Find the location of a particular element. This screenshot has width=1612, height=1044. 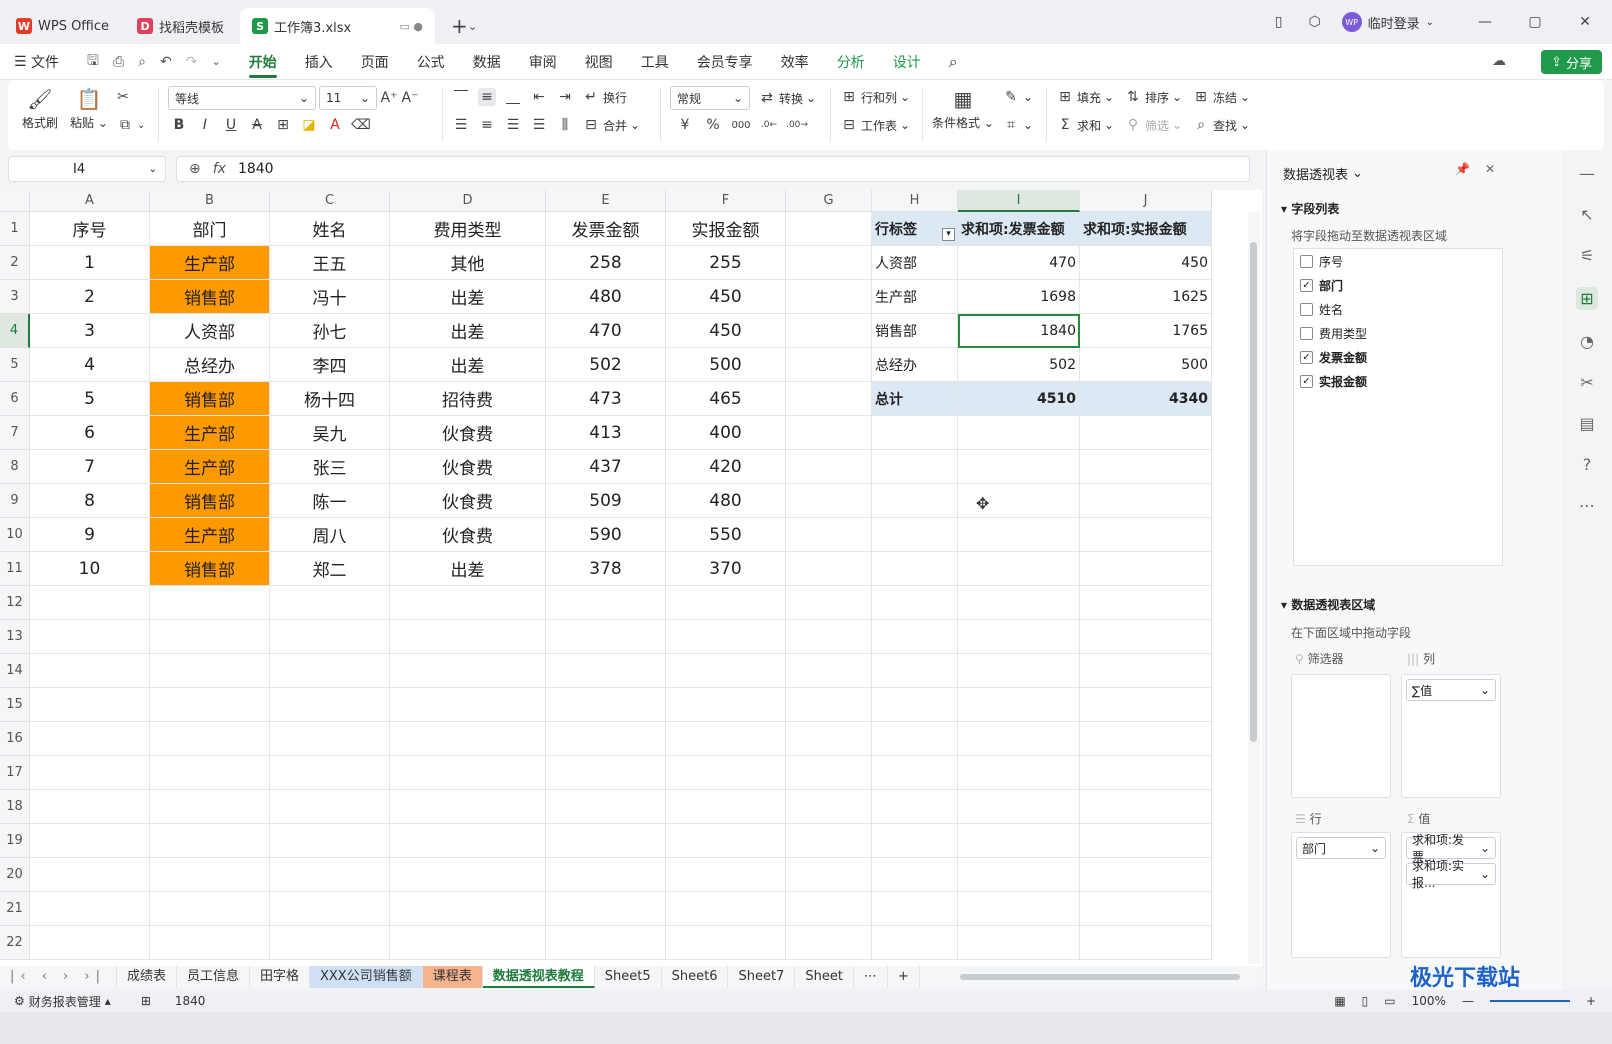

table-header-cell: 费用类型 is located at coordinates (468, 229).